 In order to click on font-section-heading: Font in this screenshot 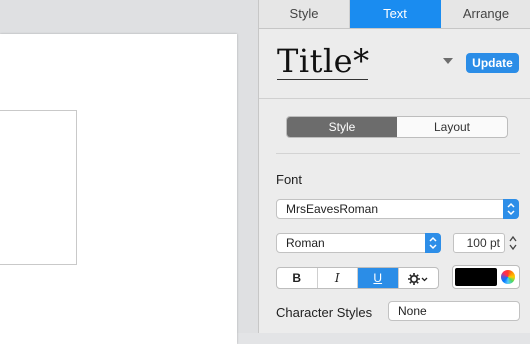, I will do `click(289, 179)`.